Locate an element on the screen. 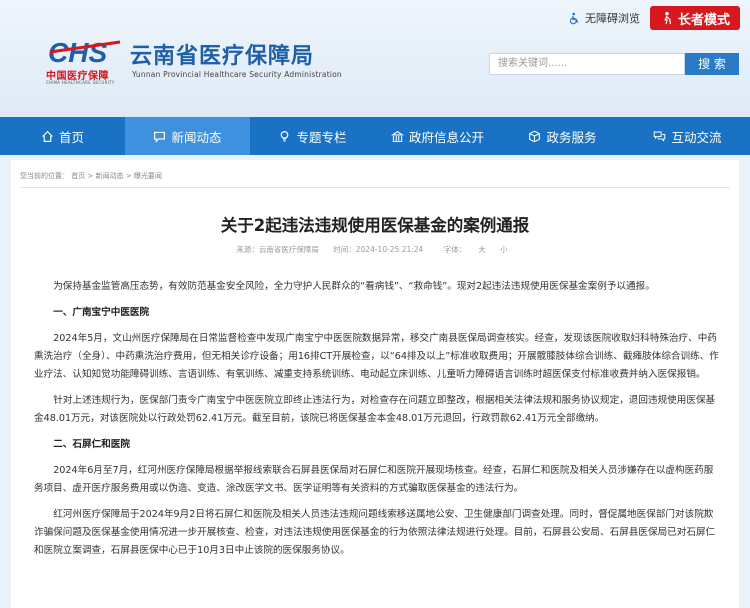  wheelchair-icon is located at coordinates (574, 18).